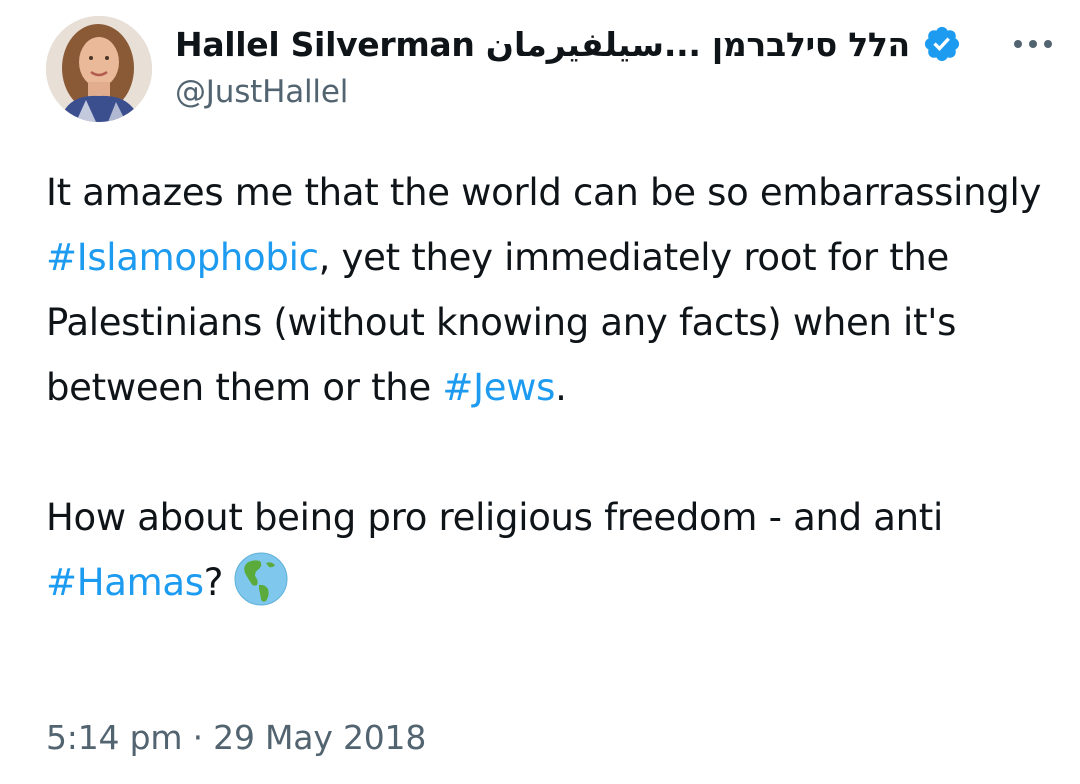 Image resolution: width=1080 pixels, height=784 pixels. I want to click on globe-americas-icon, so click(261, 579).